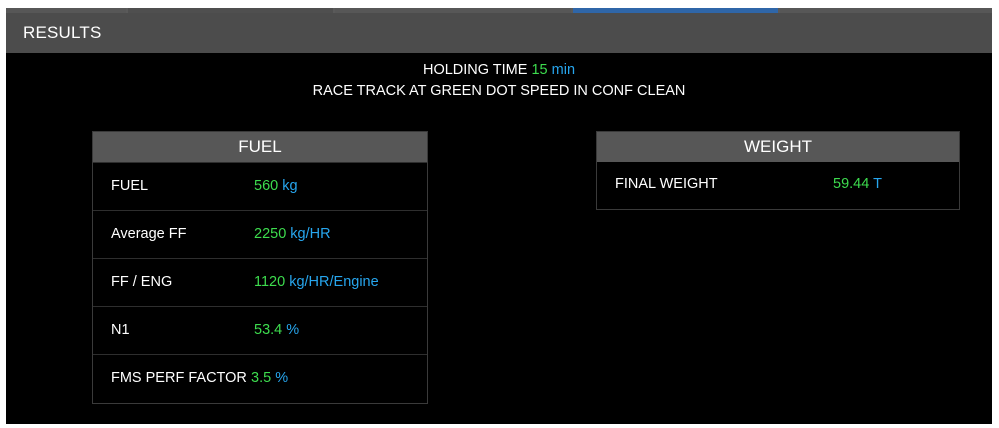 Image resolution: width=999 pixels, height=428 pixels. What do you see at coordinates (142, 282) in the screenshot?
I see `ff-per-engine-label: FF / ENG` at bounding box center [142, 282].